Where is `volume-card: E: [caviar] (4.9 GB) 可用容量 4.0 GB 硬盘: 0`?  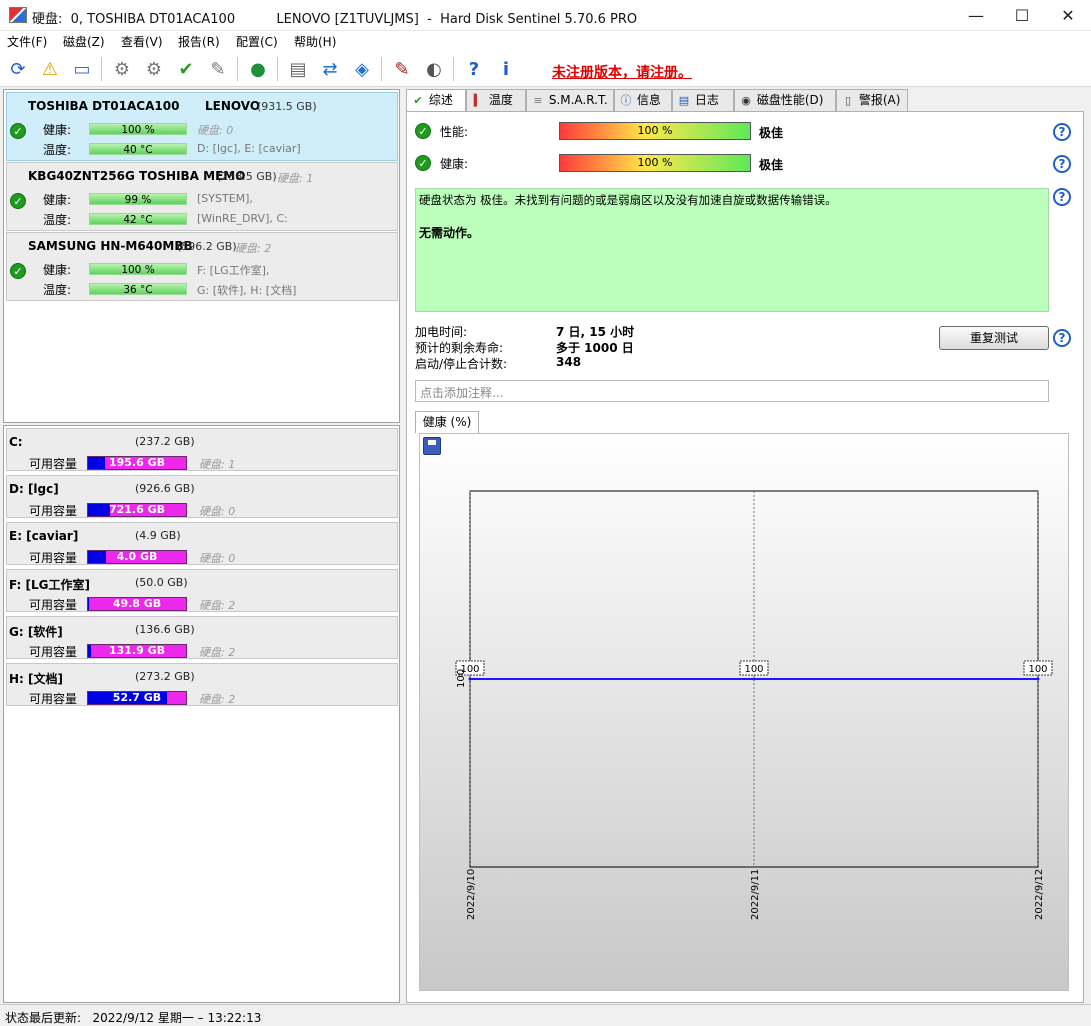
volume-card: E: [caviar] (4.9 GB) 可用容量 4.0 GB 硬盘: 0 is located at coordinates (202, 543).